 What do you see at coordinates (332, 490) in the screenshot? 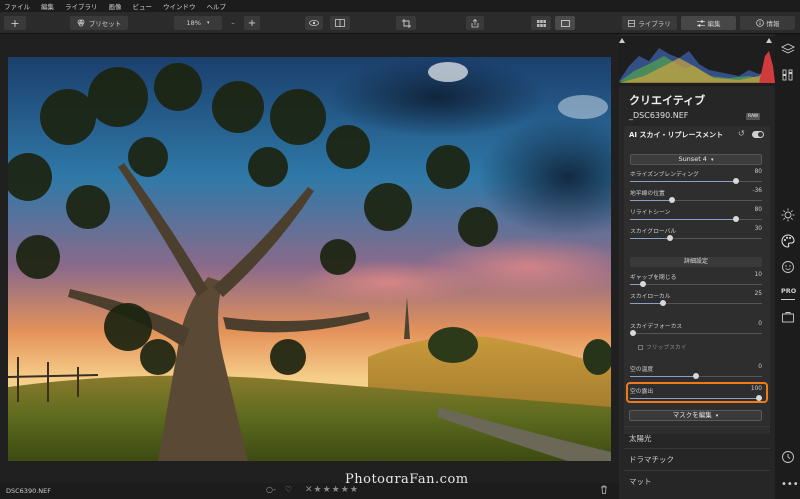
I see `star-rating: ✕★★★★★` at bounding box center [332, 490].